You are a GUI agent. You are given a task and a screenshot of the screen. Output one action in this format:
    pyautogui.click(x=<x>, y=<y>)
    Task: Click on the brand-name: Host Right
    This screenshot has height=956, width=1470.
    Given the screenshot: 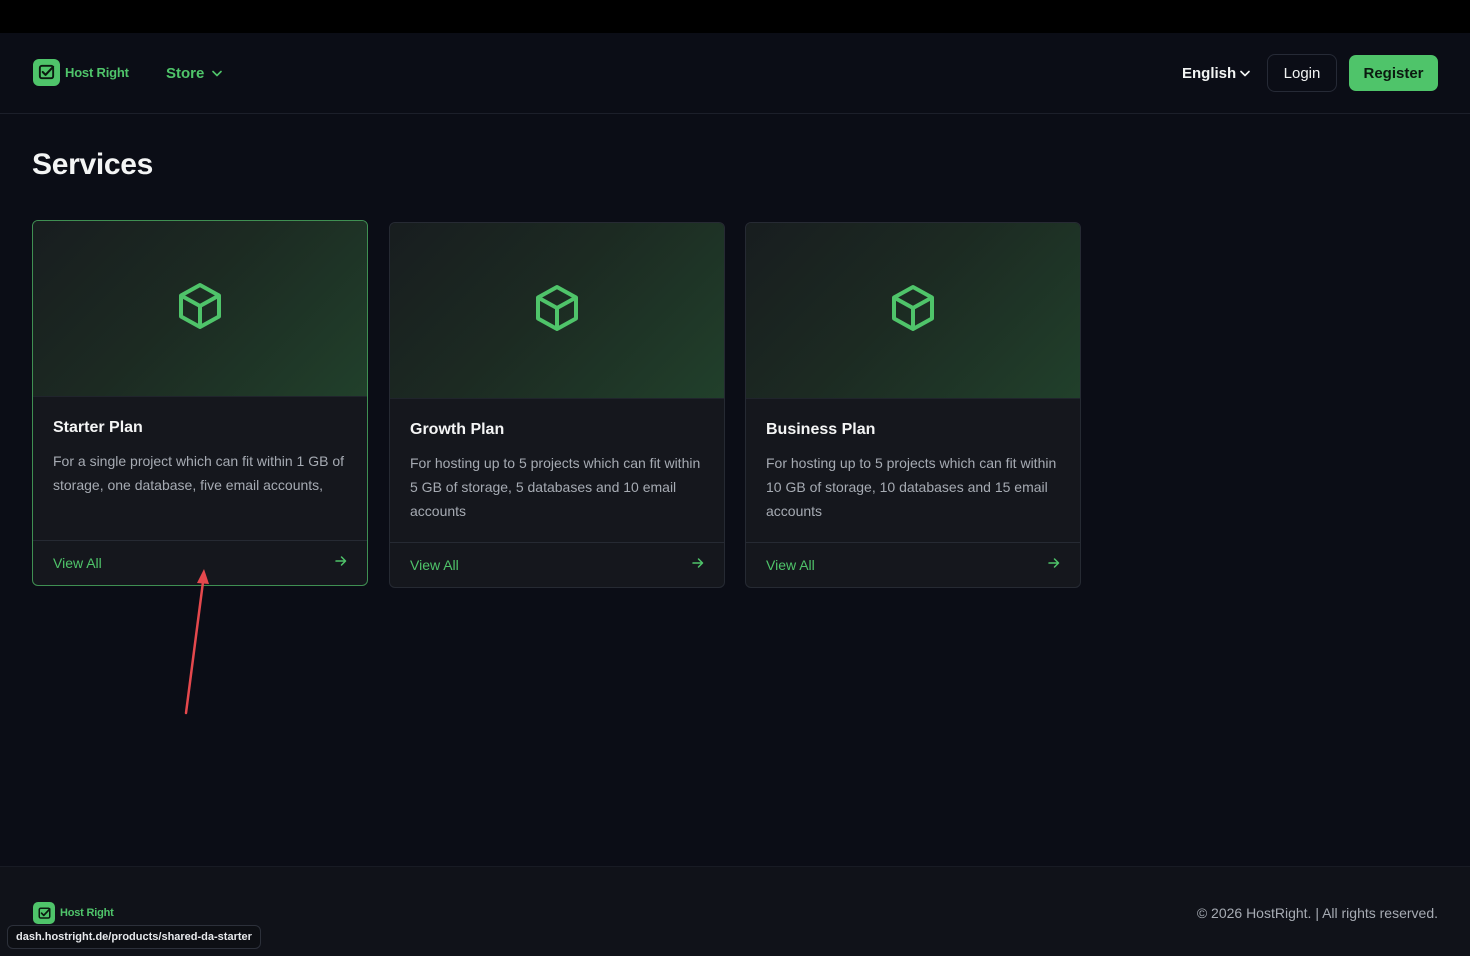 What is the action you would take?
    pyautogui.click(x=97, y=72)
    